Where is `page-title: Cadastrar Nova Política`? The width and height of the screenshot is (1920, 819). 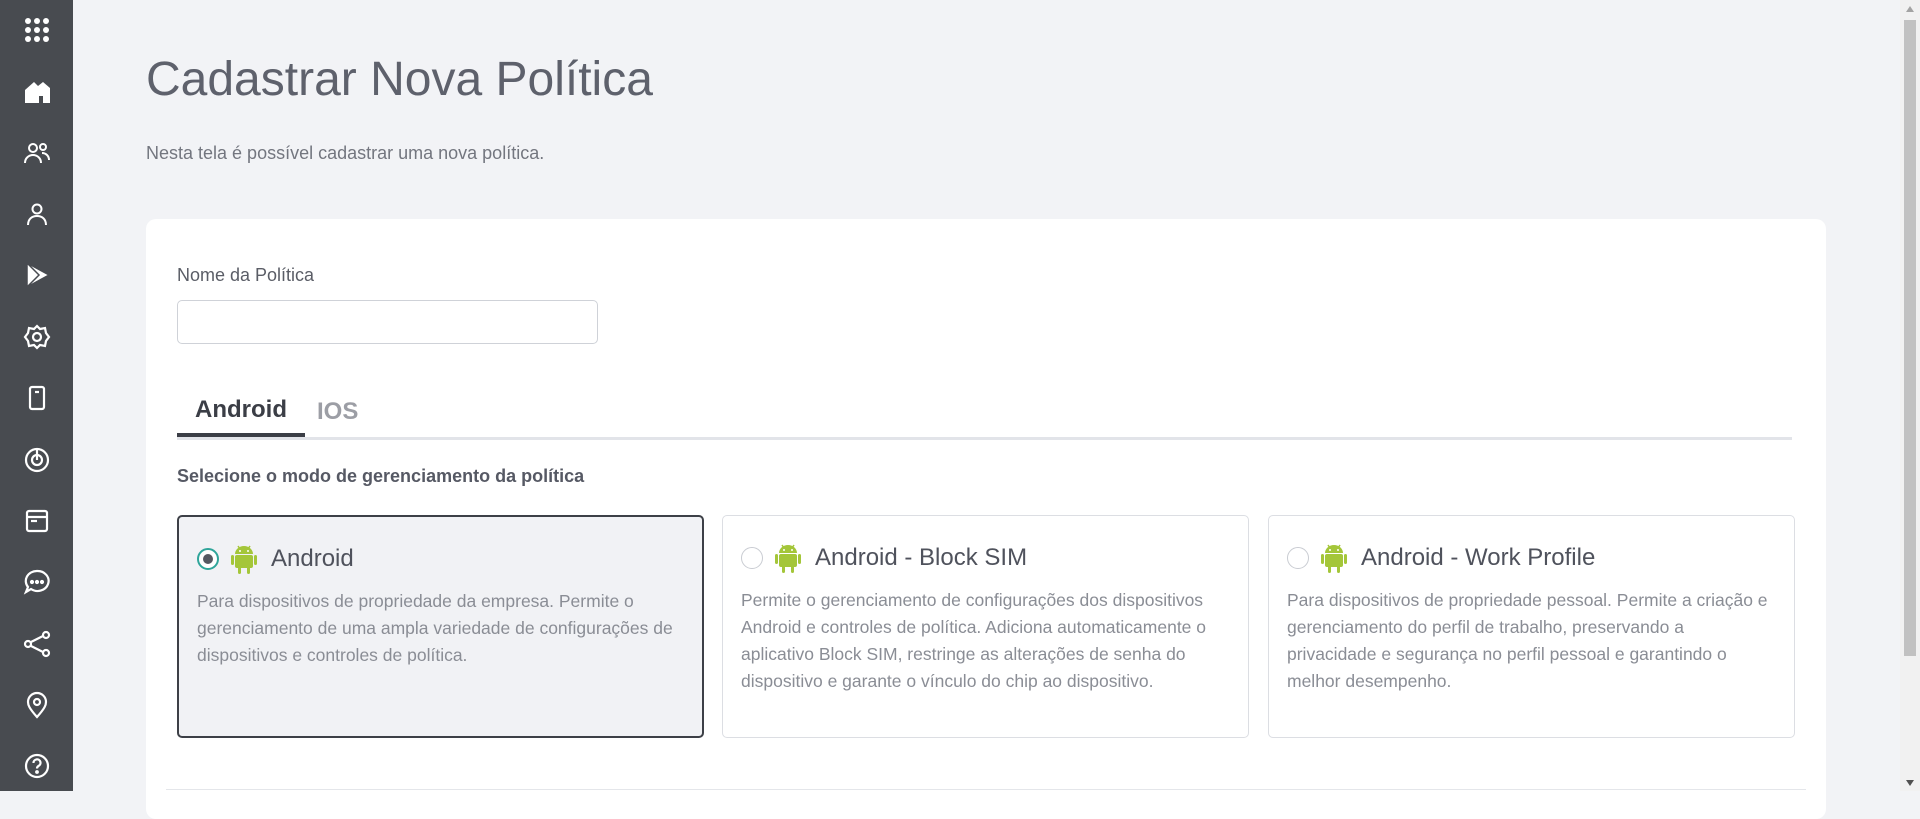 page-title: Cadastrar Nova Política is located at coordinates (399, 79).